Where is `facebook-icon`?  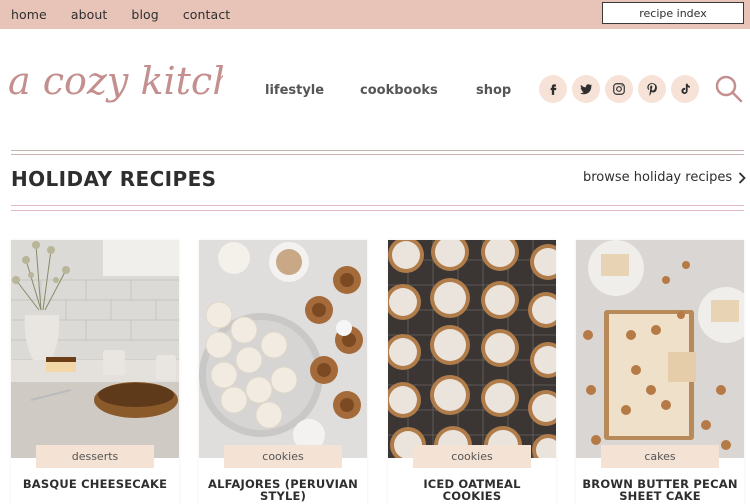 facebook-icon is located at coordinates (553, 89).